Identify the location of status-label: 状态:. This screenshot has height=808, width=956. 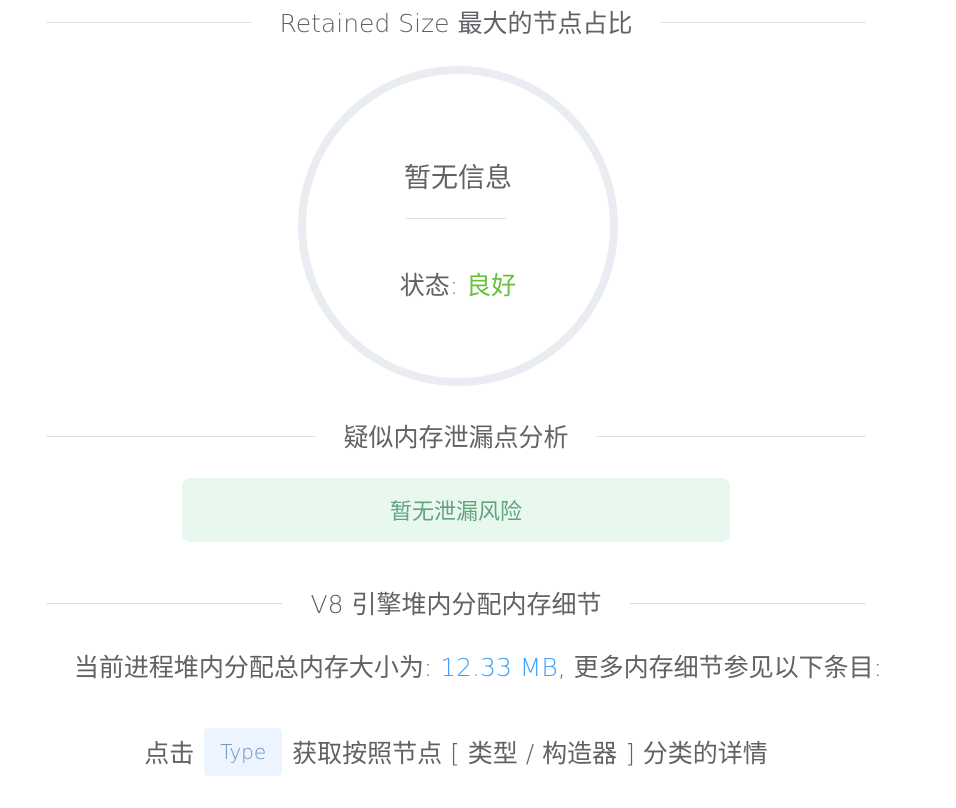
(433, 285).